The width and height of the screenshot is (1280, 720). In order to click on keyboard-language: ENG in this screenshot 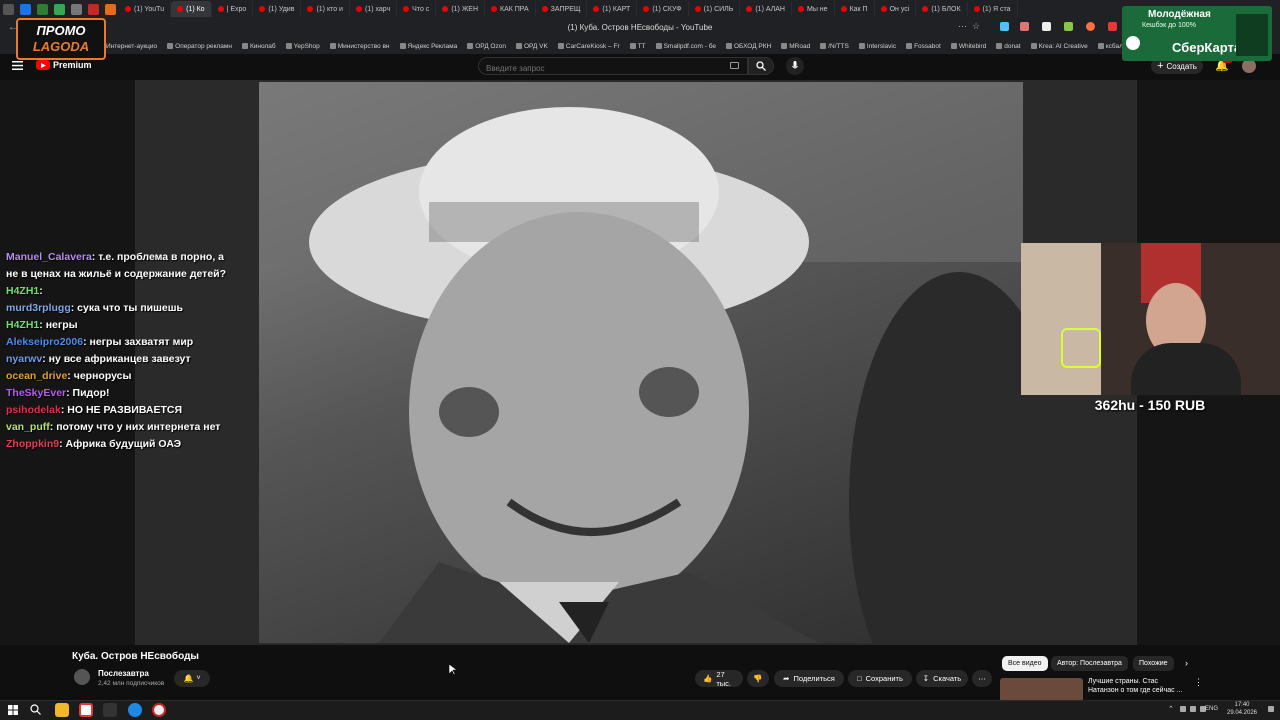, I will do `click(1211, 709)`.